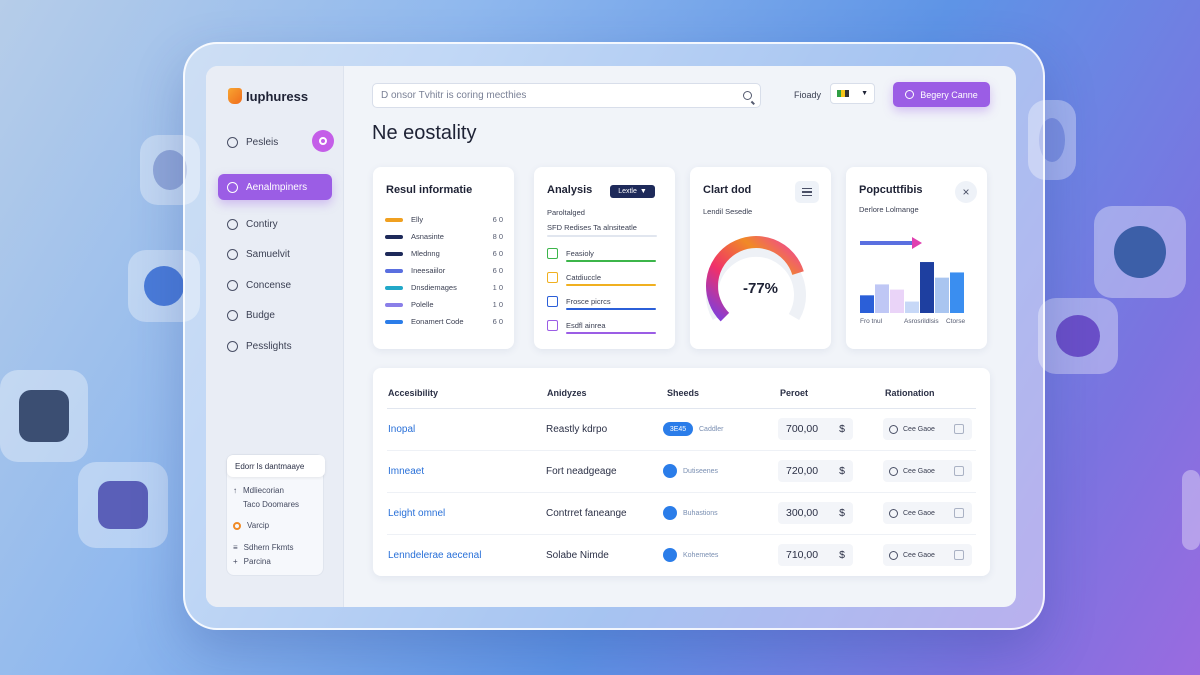  Describe the element at coordinates (232, 224) in the screenshot. I see `folder-icon` at that location.